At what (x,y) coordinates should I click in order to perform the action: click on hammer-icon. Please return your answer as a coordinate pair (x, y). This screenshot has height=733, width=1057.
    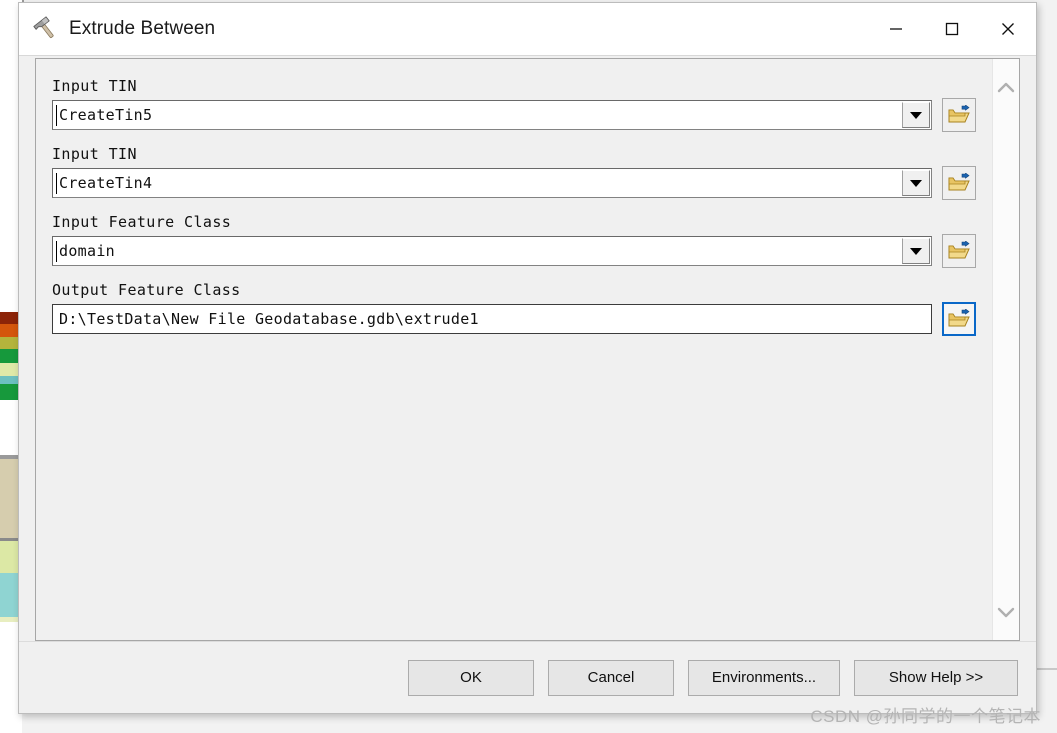
    Looking at the image, I should click on (43, 27).